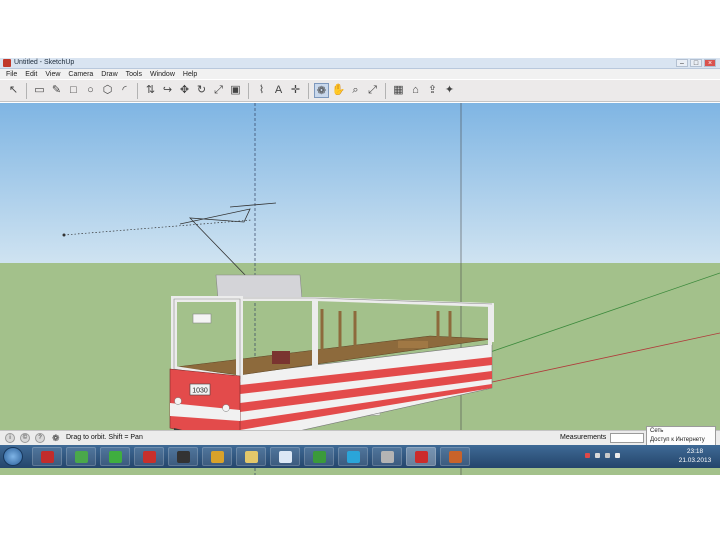  Describe the element at coordinates (695, 451) in the screenshot. I see `clock-time: 23:18` at that location.